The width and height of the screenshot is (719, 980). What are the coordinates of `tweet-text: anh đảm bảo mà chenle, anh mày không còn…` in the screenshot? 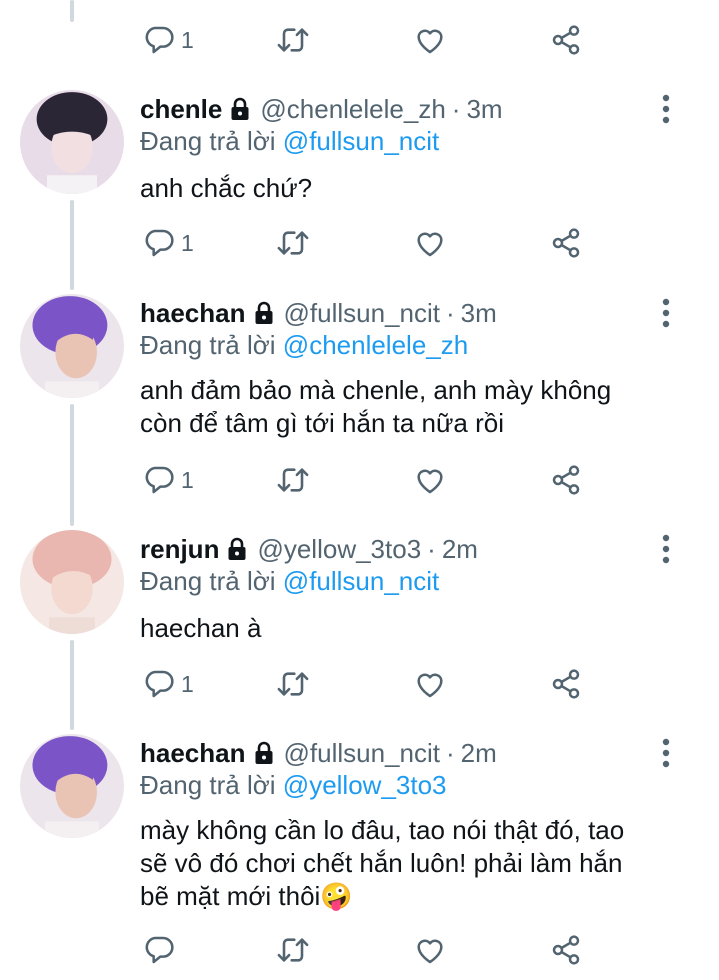 It's located at (414, 407).